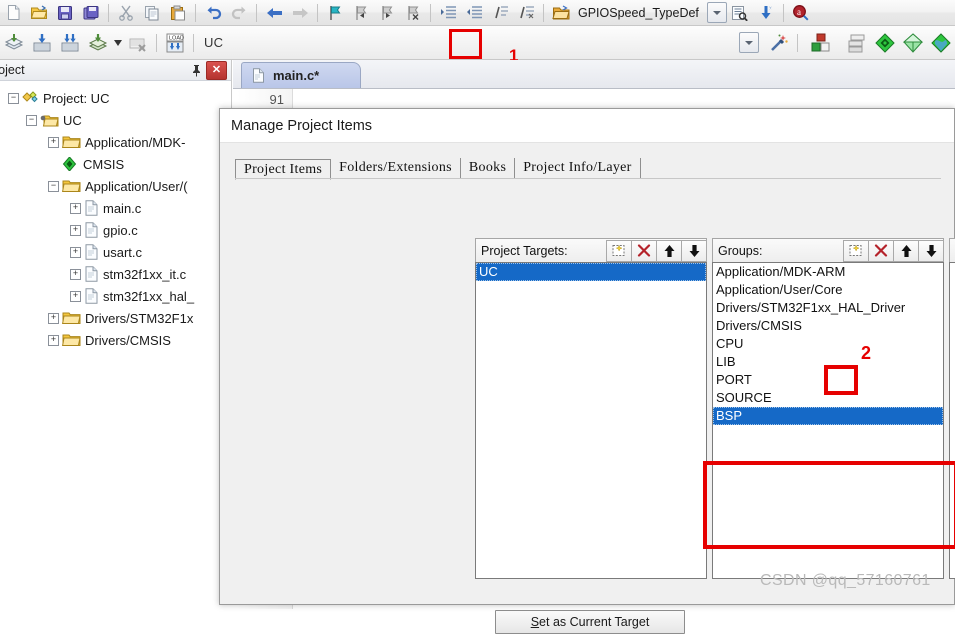 The height and width of the screenshot is (634, 955). I want to click on comment-icon, so click(500, 13).